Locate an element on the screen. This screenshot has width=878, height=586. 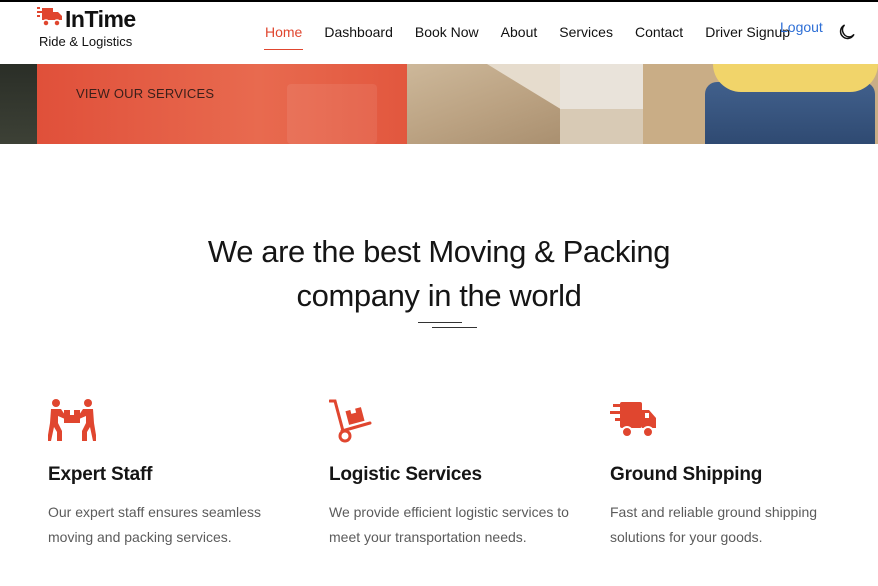
nav-home: Home is located at coordinates (283, 37).